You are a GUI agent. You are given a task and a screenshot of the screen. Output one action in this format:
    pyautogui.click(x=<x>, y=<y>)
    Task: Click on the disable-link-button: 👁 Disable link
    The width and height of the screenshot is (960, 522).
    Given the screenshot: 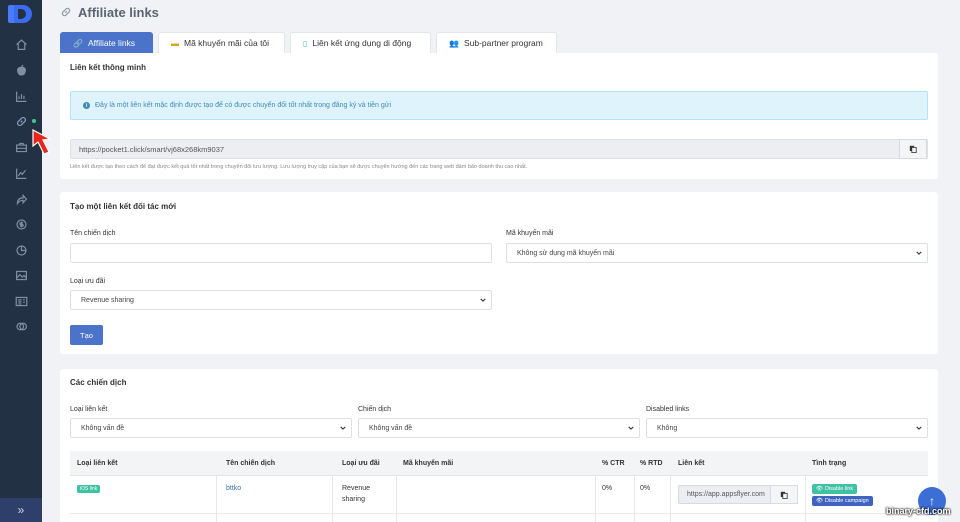 What is the action you would take?
    pyautogui.click(x=835, y=489)
    